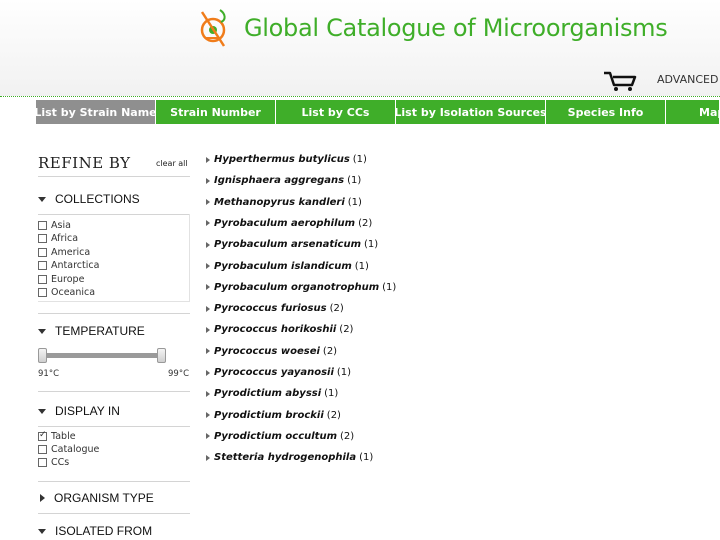 This screenshot has height=540, width=720. Describe the element at coordinates (267, 351) in the screenshot. I see `species-name-link: Pyrococcus woesei` at that location.